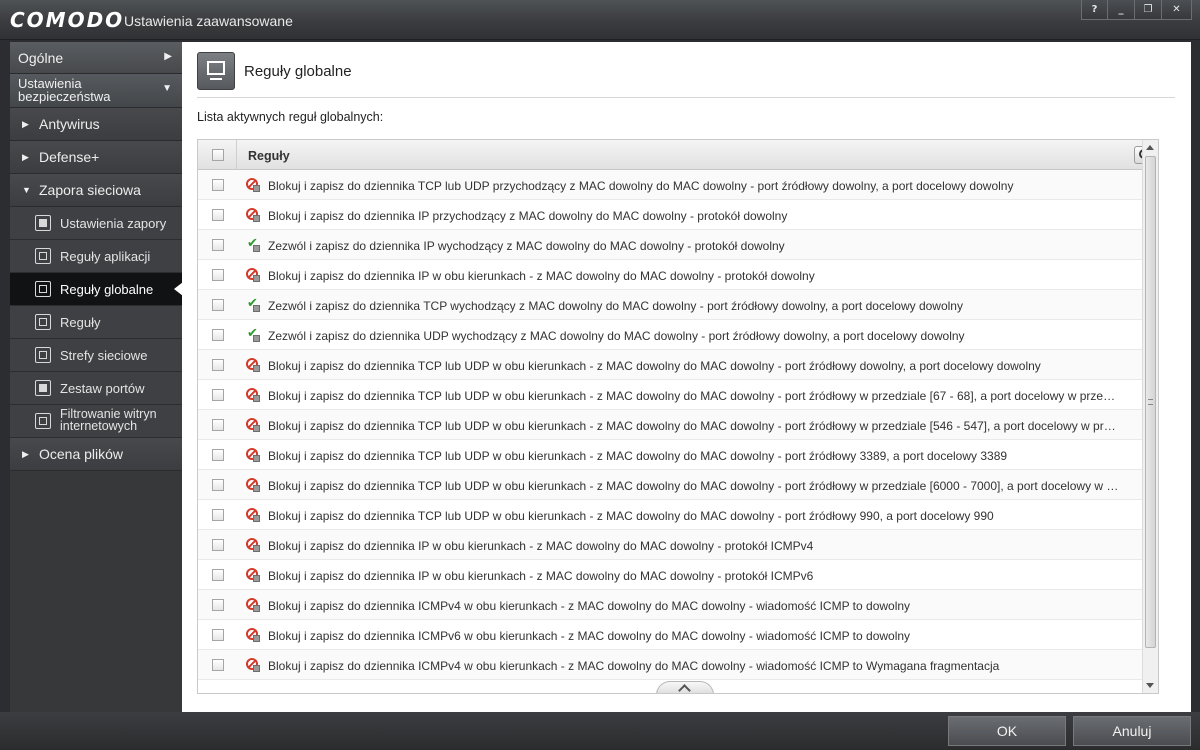 This screenshot has width=1200, height=750. Describe the element at coordinates (43, 421) in the screenshot. I see `web-filtering-icon` at that location.